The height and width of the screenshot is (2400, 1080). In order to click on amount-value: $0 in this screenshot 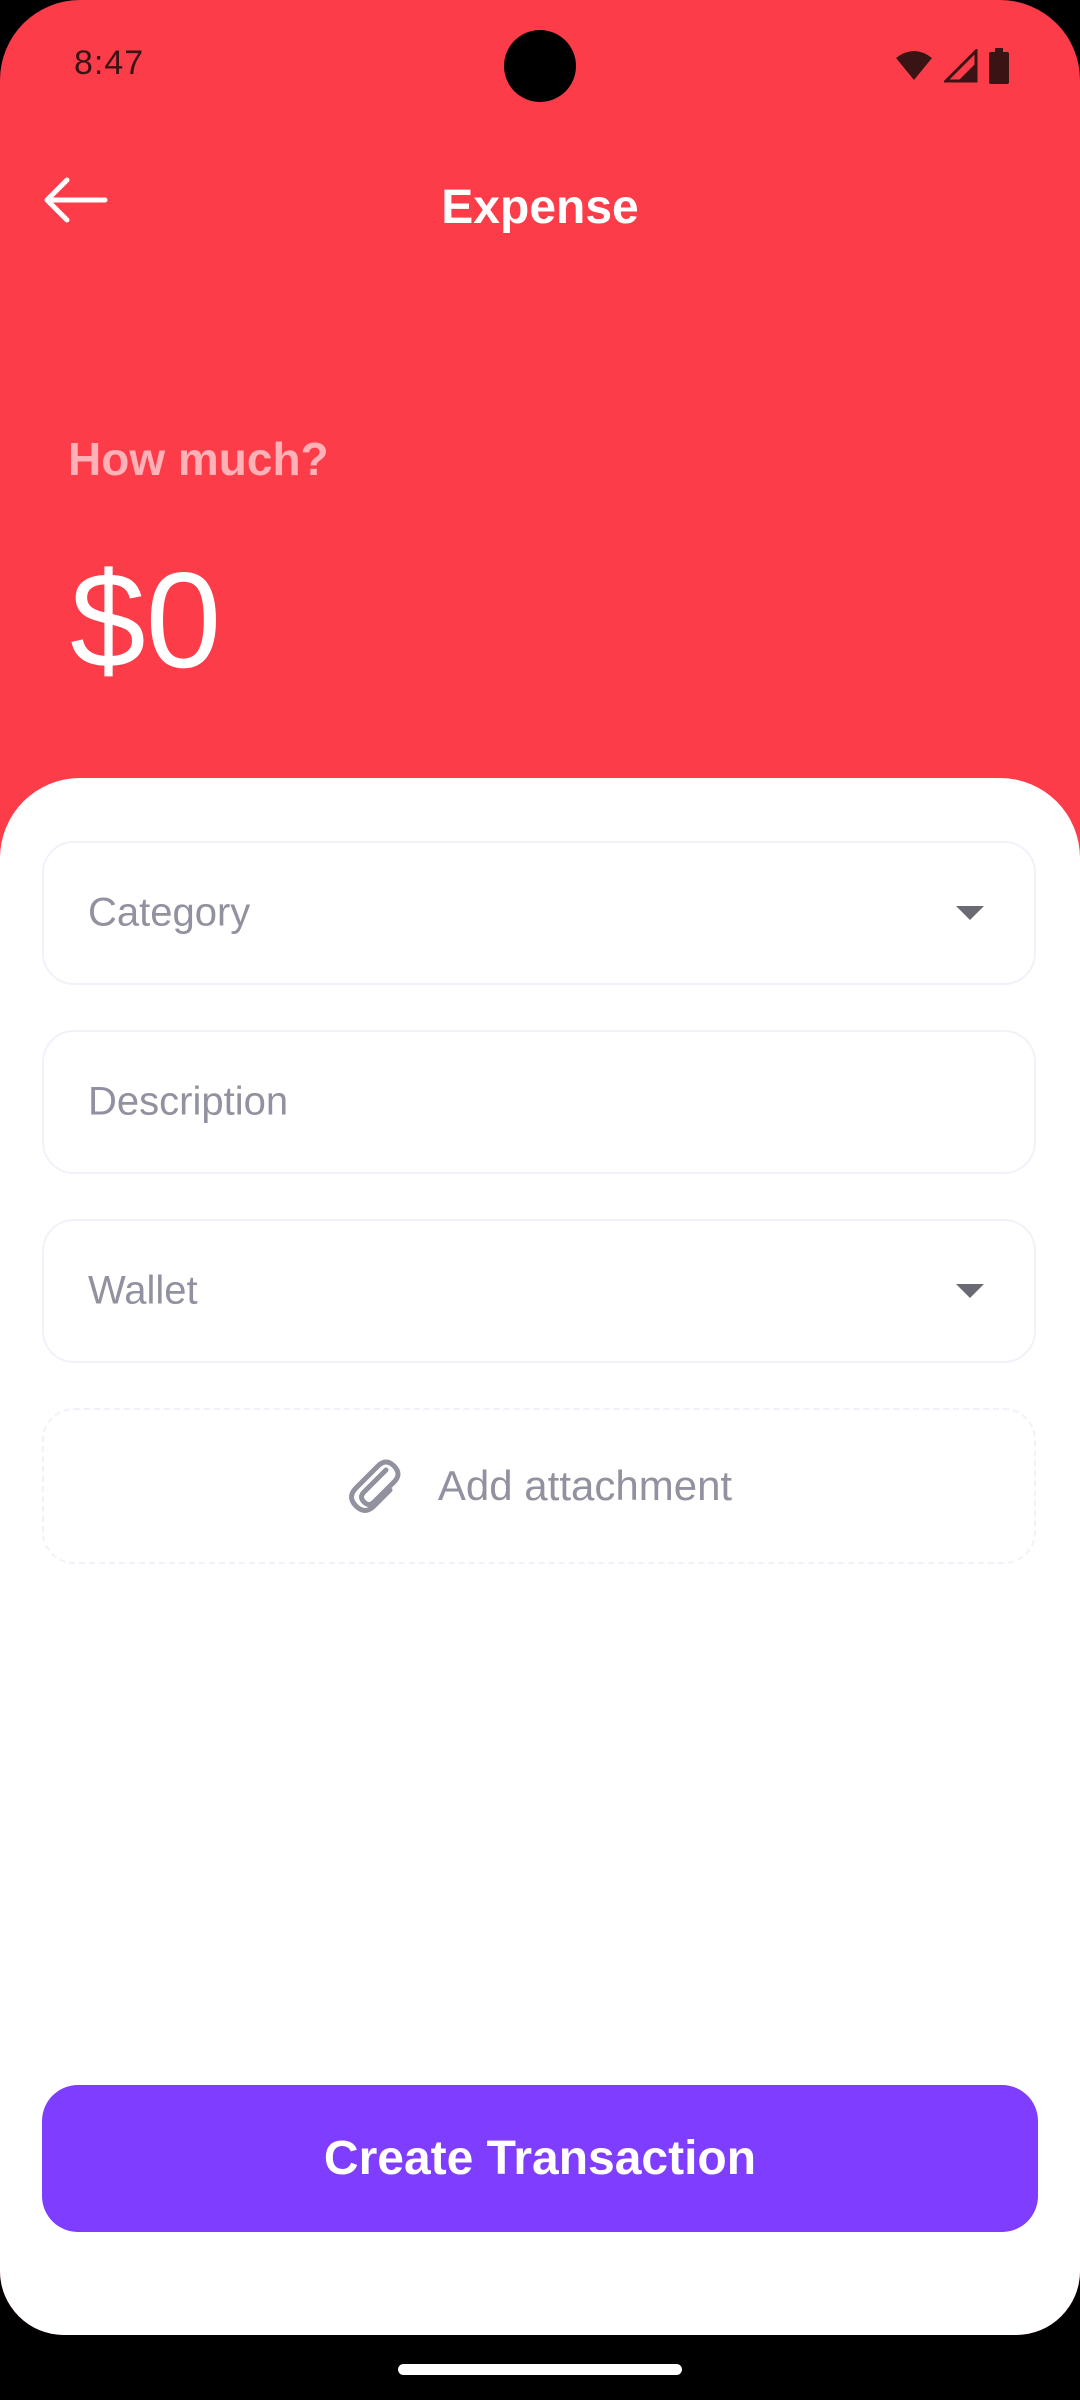, I will do `click(145, 620)`.